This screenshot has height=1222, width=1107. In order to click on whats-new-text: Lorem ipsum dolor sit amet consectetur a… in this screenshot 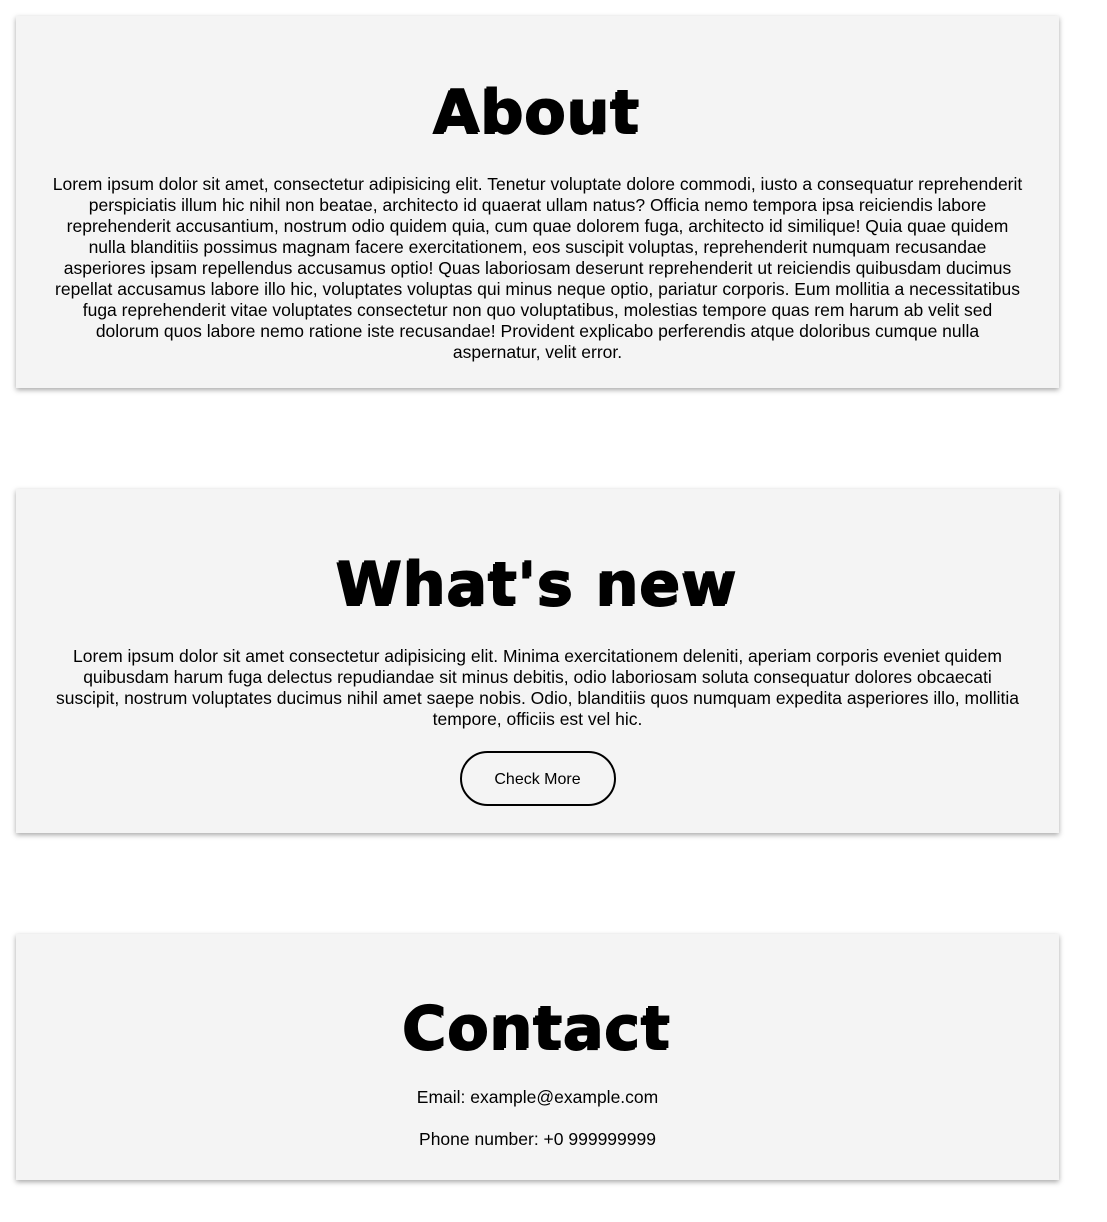, I will do `click(537, 687)`.